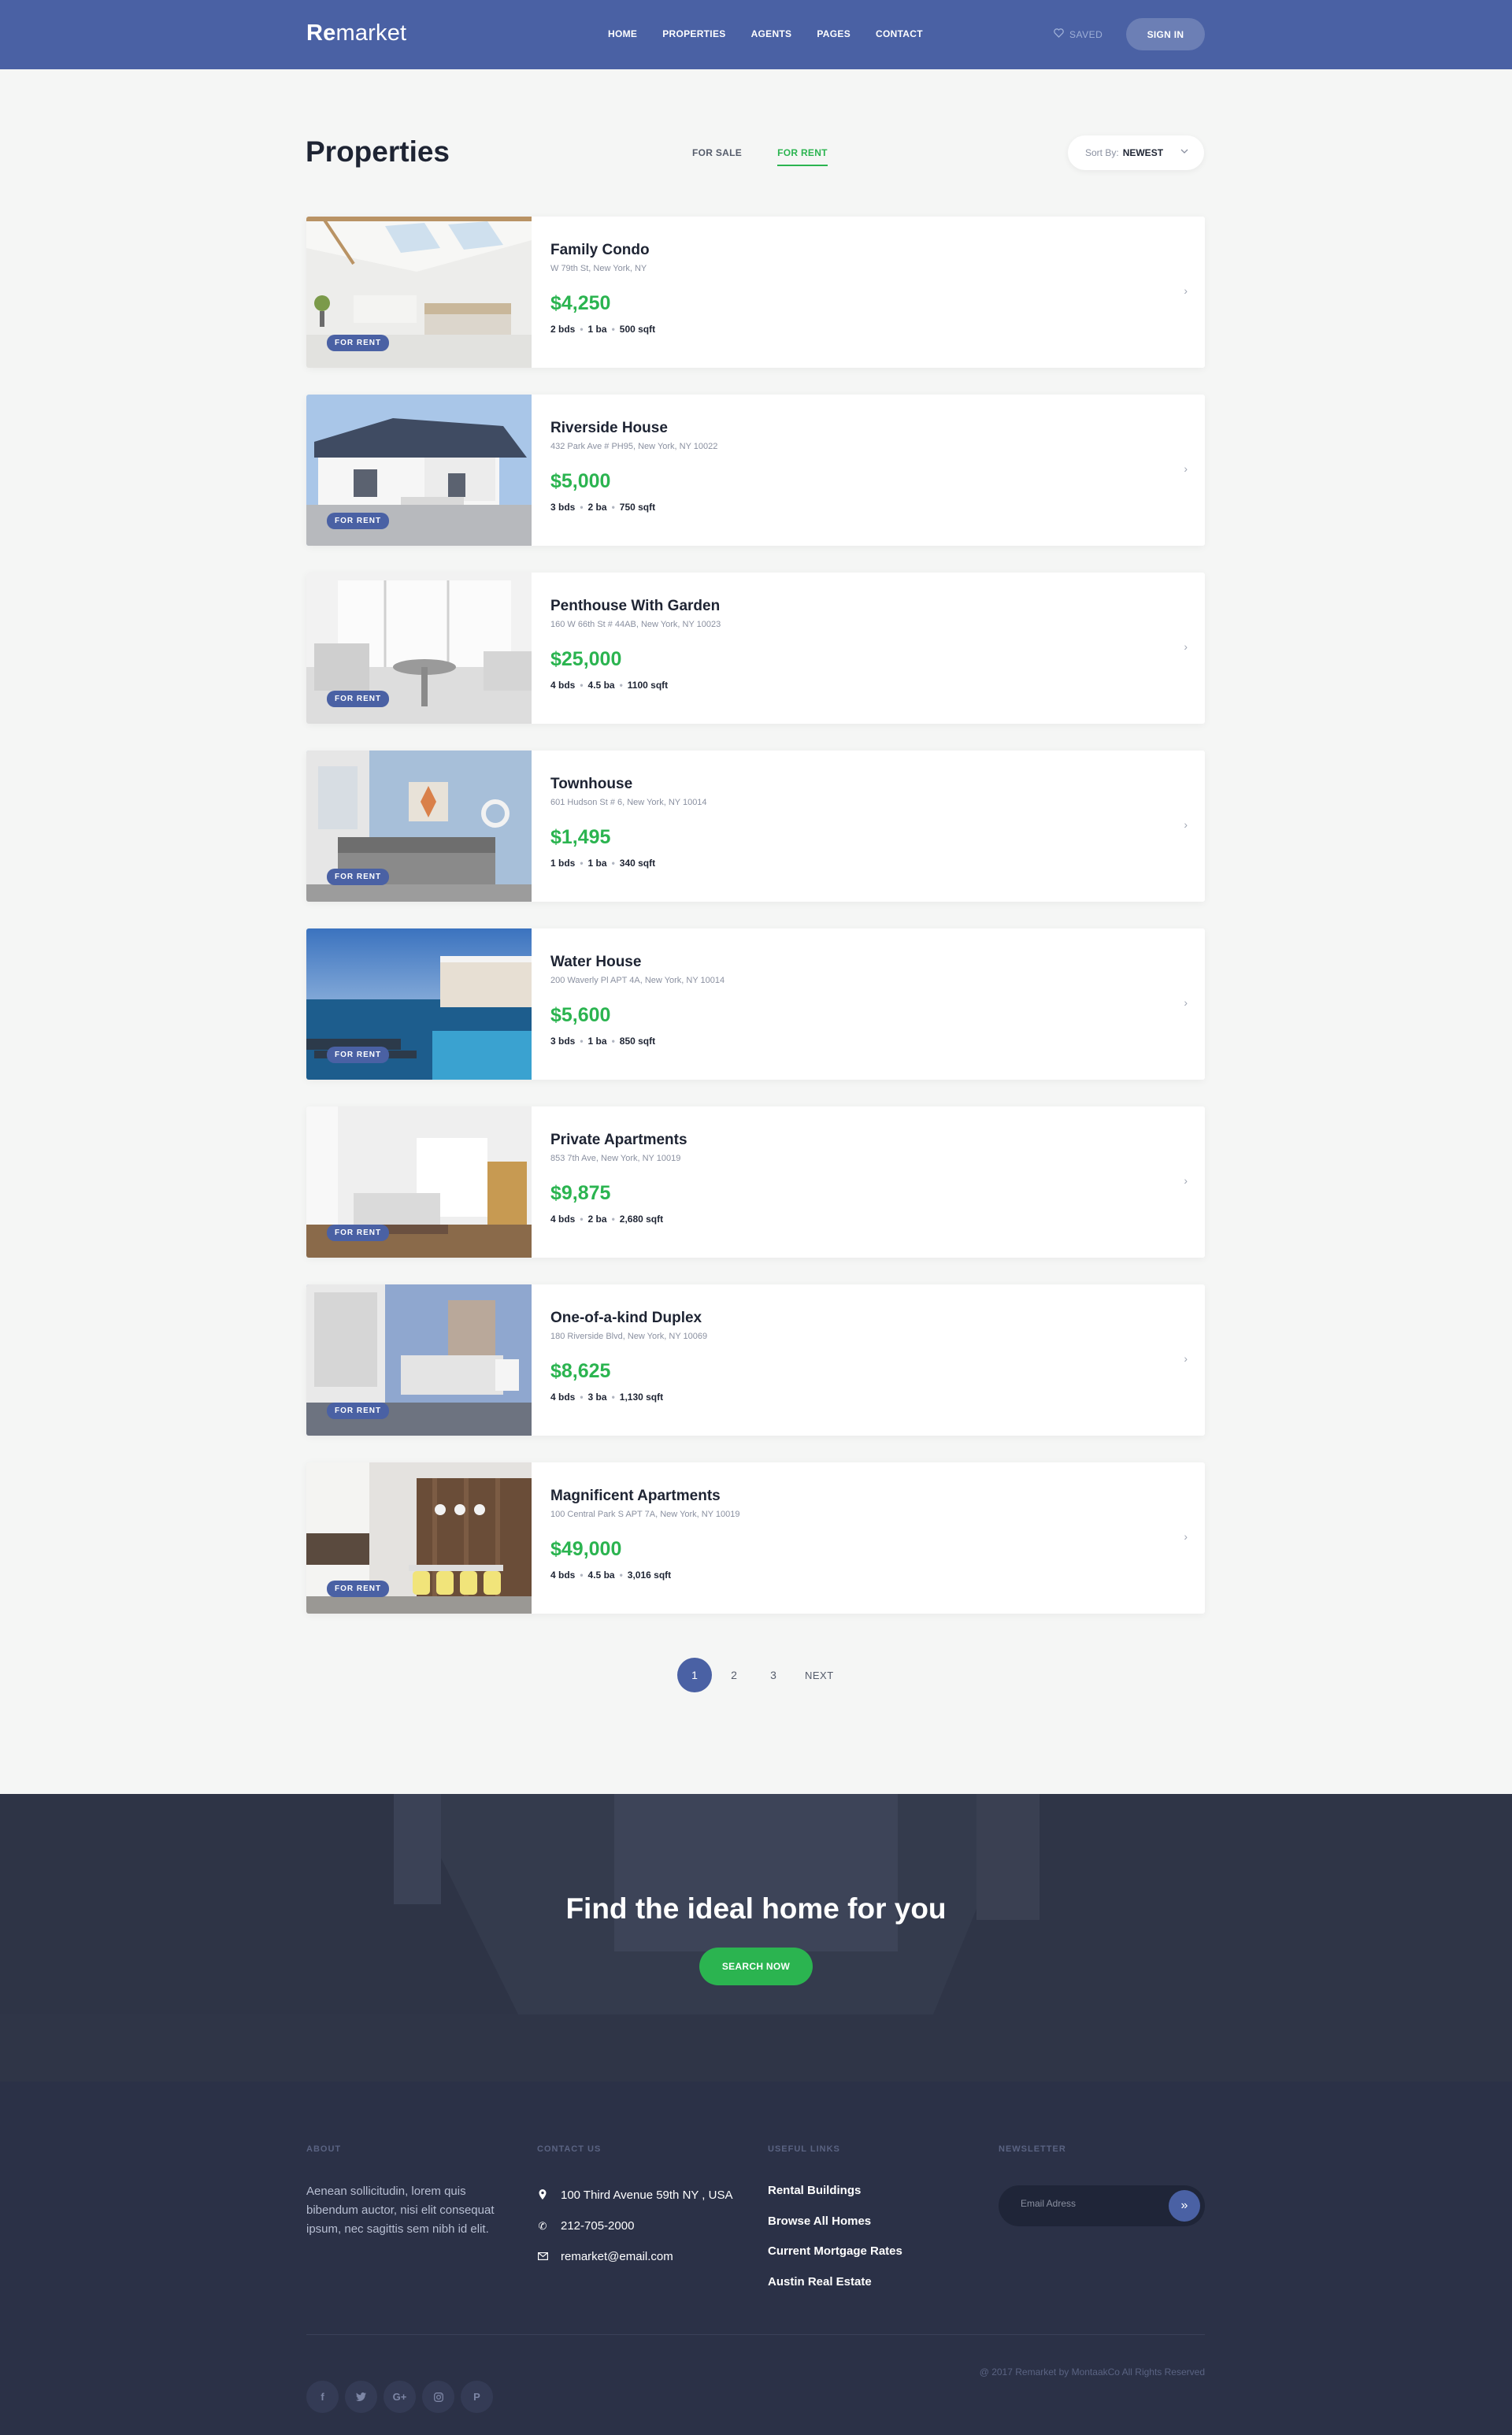 The height and width of the screenshot is (2435, 1512). What do you see at coordinates (1059, 34) in the screenshot?
I see `heart-icon` at bounding box center [1059, 34].